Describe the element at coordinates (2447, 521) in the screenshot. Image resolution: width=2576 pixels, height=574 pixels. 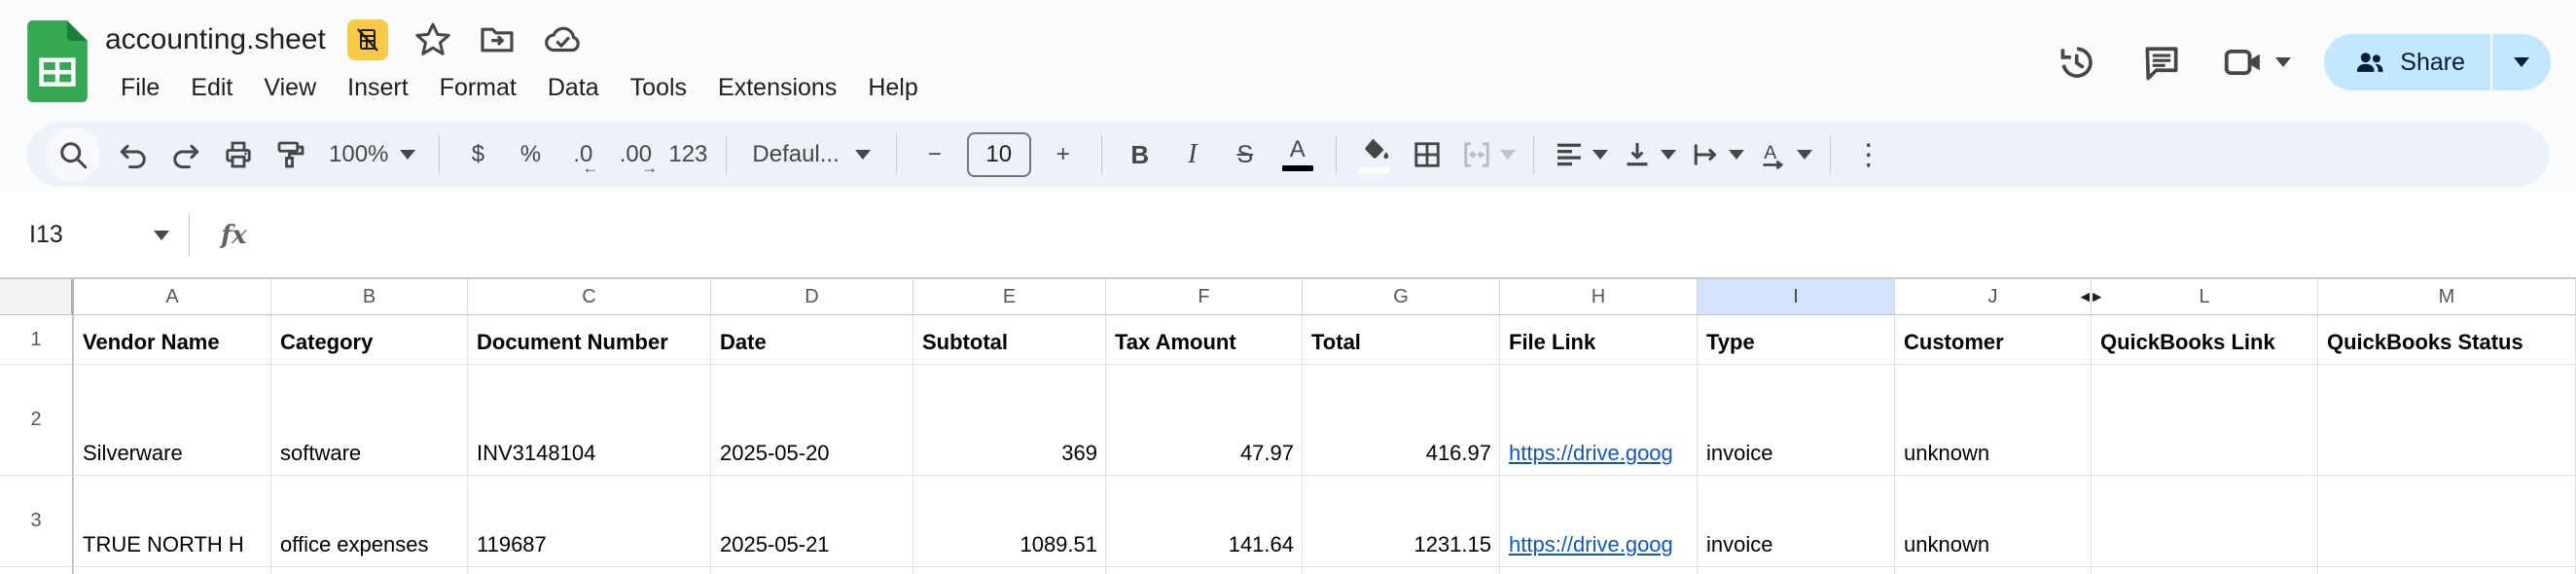
I see `cell-M3` at that location.